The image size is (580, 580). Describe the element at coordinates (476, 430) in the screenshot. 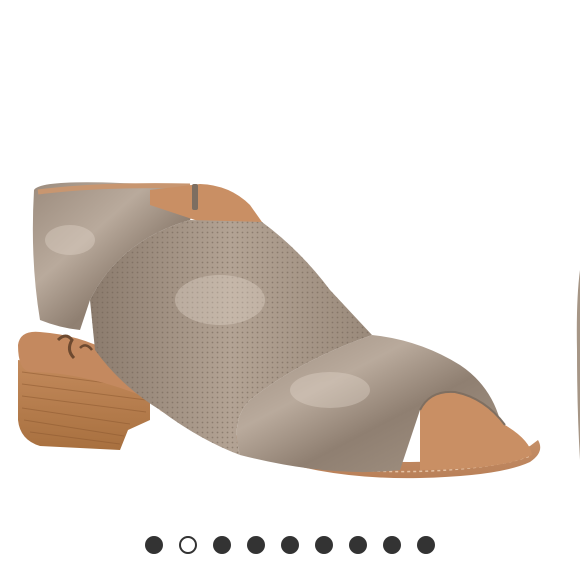

I see `open-toe` at that location.